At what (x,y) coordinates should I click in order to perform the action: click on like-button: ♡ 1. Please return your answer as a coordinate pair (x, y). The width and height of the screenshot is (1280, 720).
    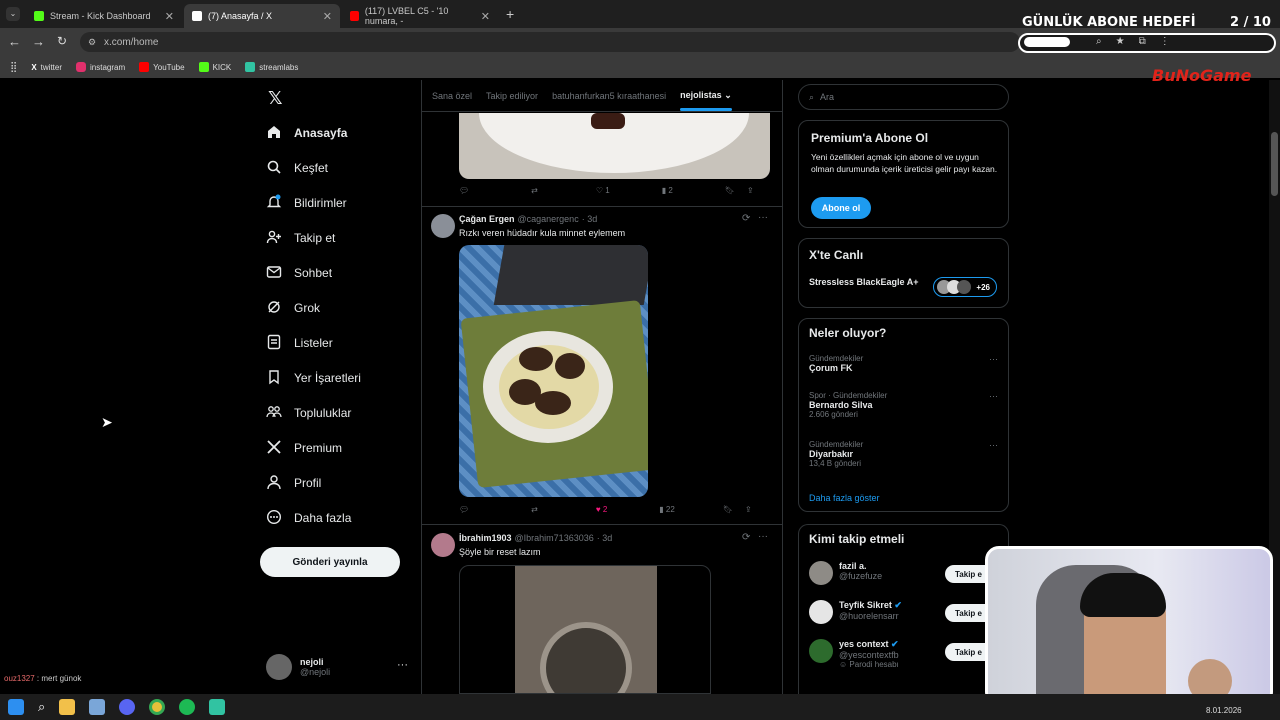
    Looking at the image, I should click on (603, 190).